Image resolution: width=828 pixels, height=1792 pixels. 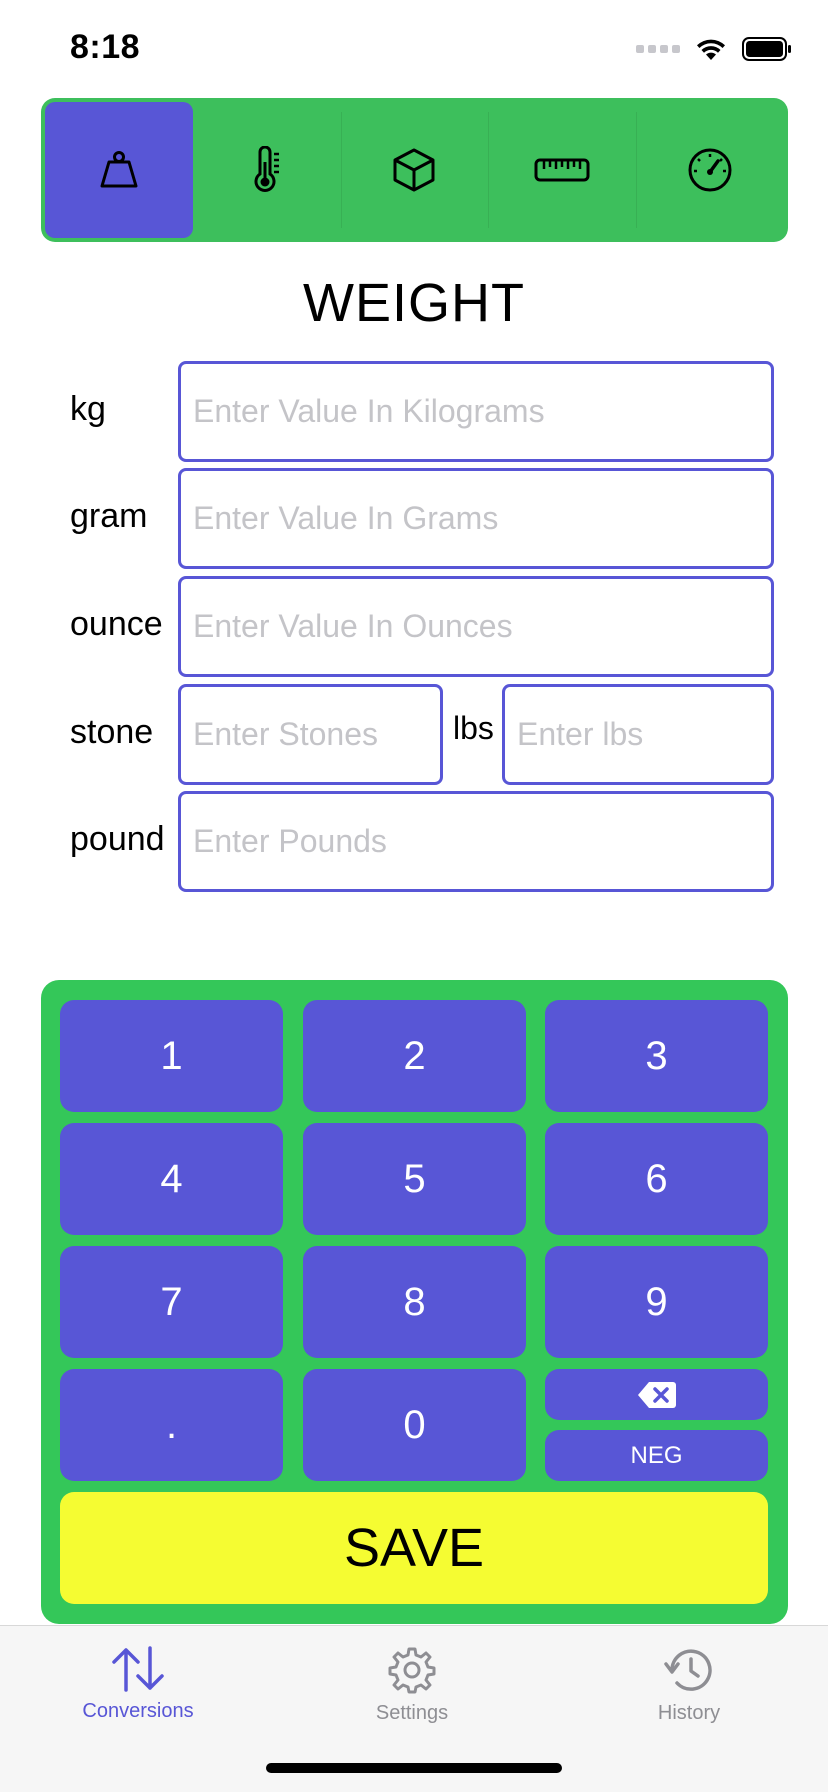 I want to click on gram-input, so click(x=482, y=518).